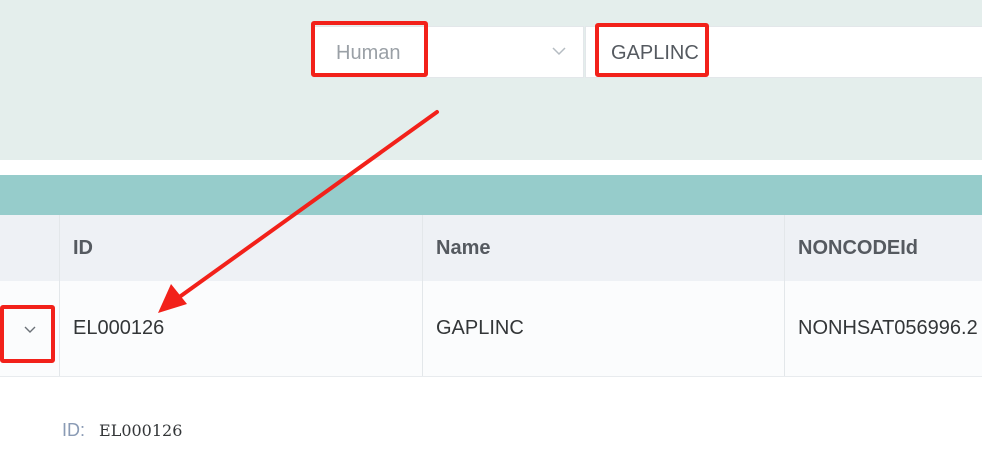  What do you see at coordinates (141, 430) in the screenshot?
I see `detail-id-value: EL000126` at bounding box center [141, 430].